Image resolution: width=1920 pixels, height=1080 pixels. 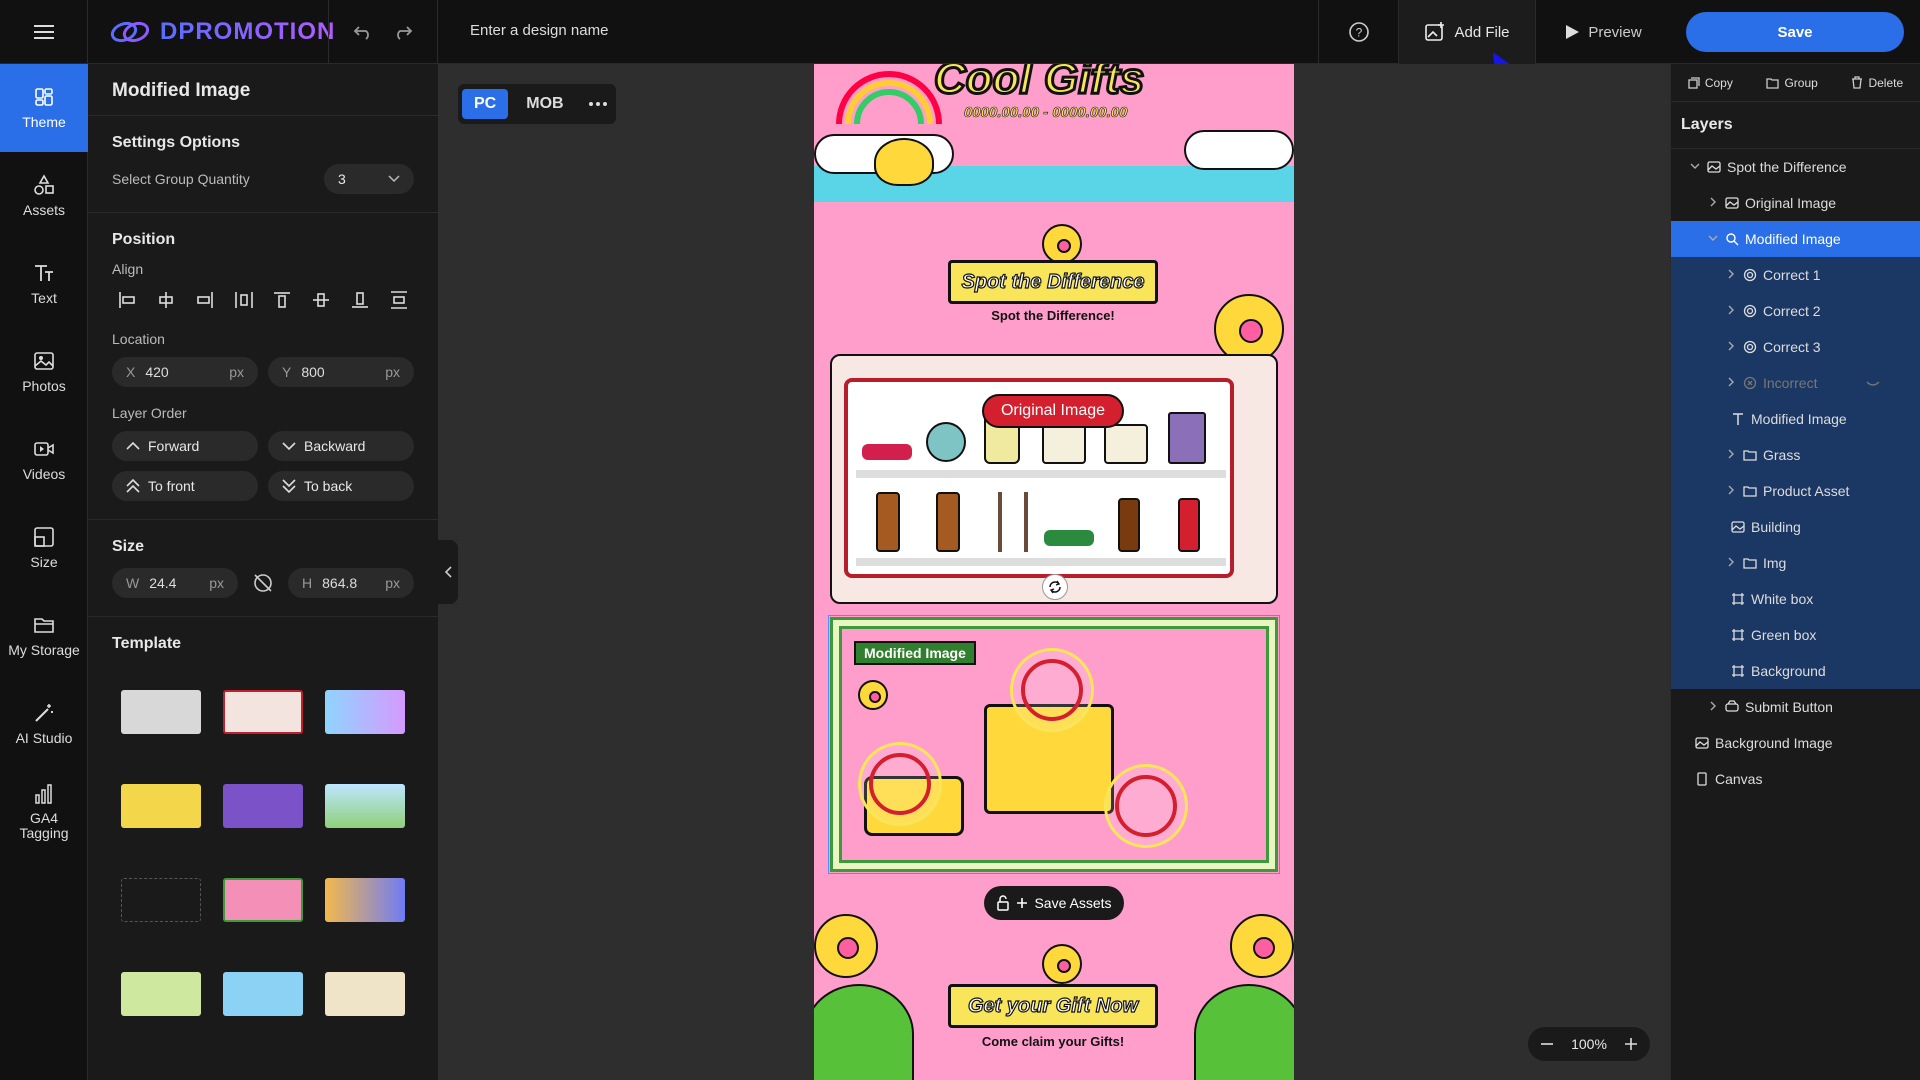 What do you see at coordinates (341, 486) in the screenshot?
I see `to-back-button: To back` at bounding box center [341, 486].